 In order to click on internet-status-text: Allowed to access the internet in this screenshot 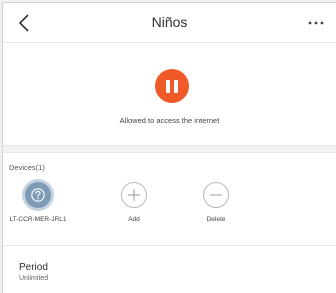, I will do `click(169, 120)`.